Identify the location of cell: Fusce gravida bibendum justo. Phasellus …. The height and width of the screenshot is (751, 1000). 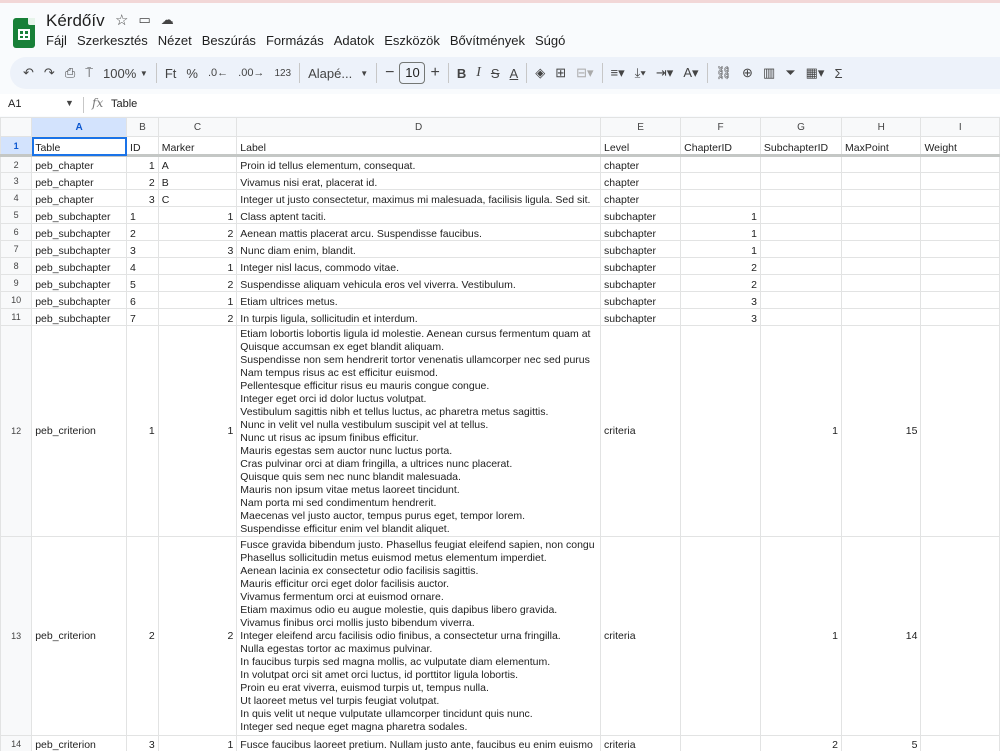
(419, 636).